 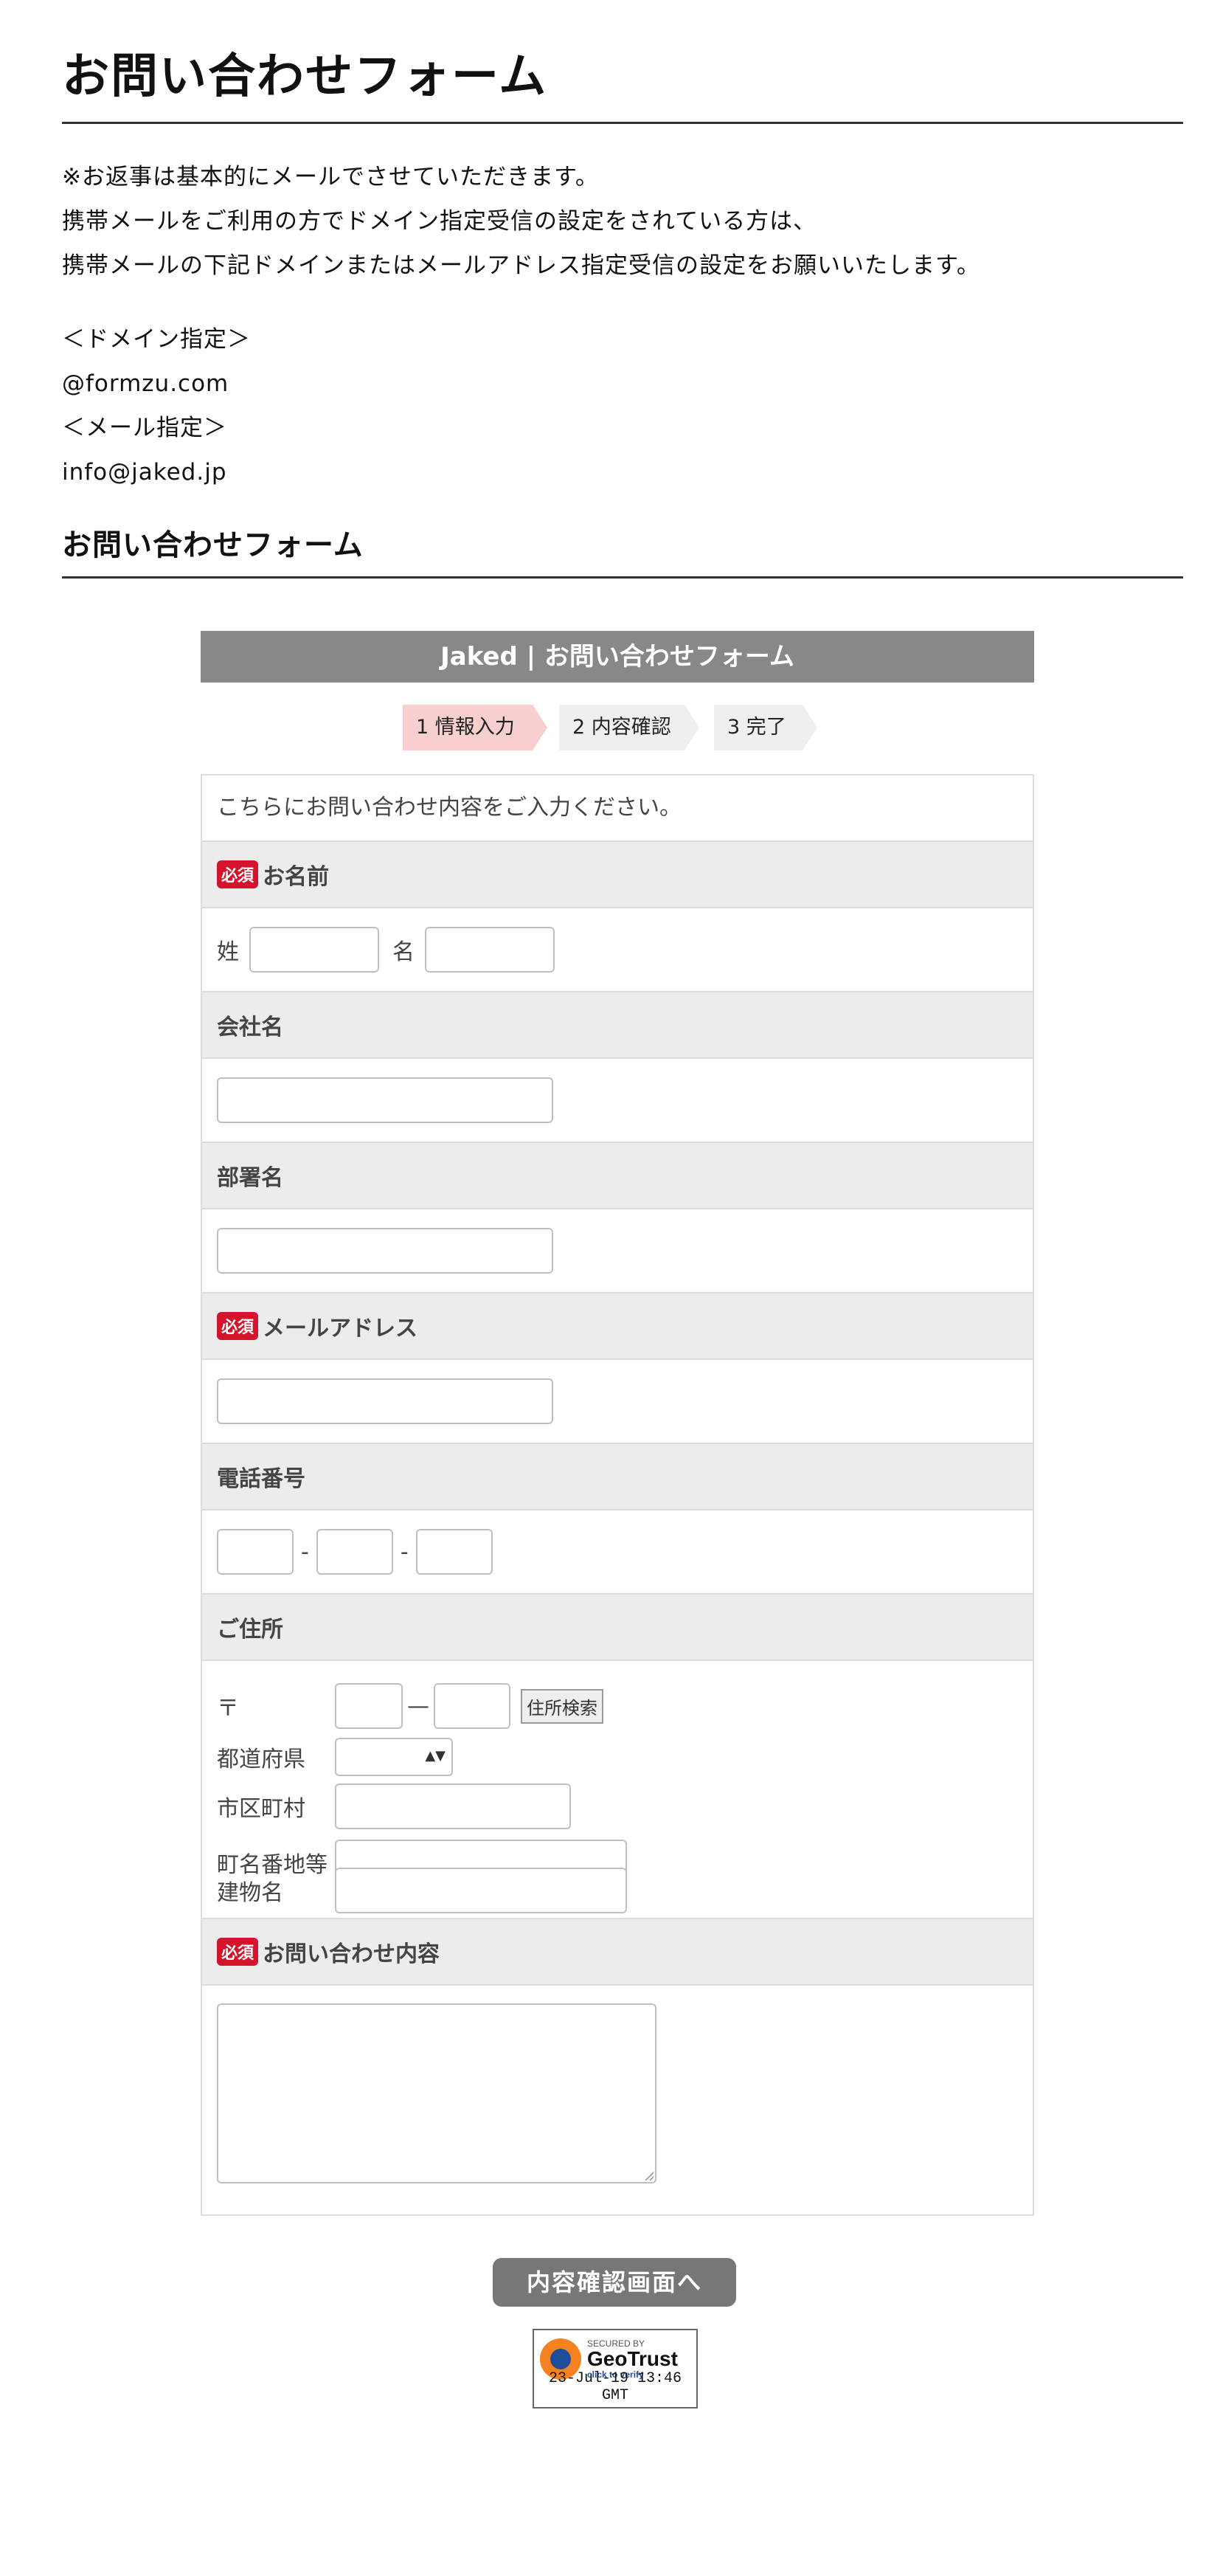 I want to click on phone-label: 電話番号, so click(x=261, y=1479).